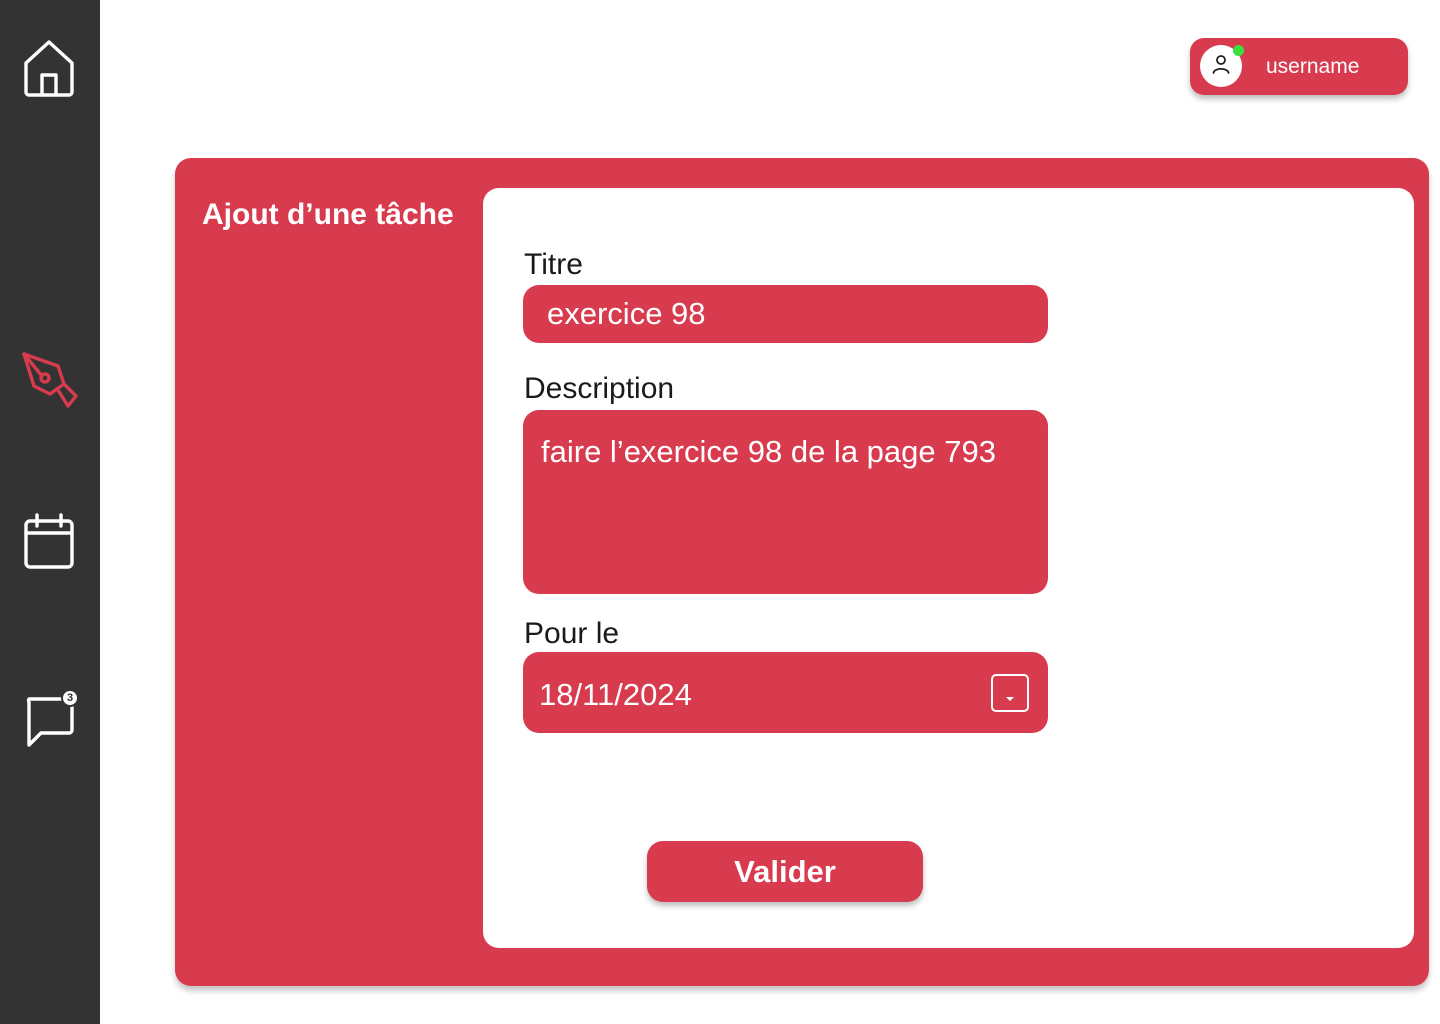  I want to click on user-menu-button: username, so click(1299, 66).